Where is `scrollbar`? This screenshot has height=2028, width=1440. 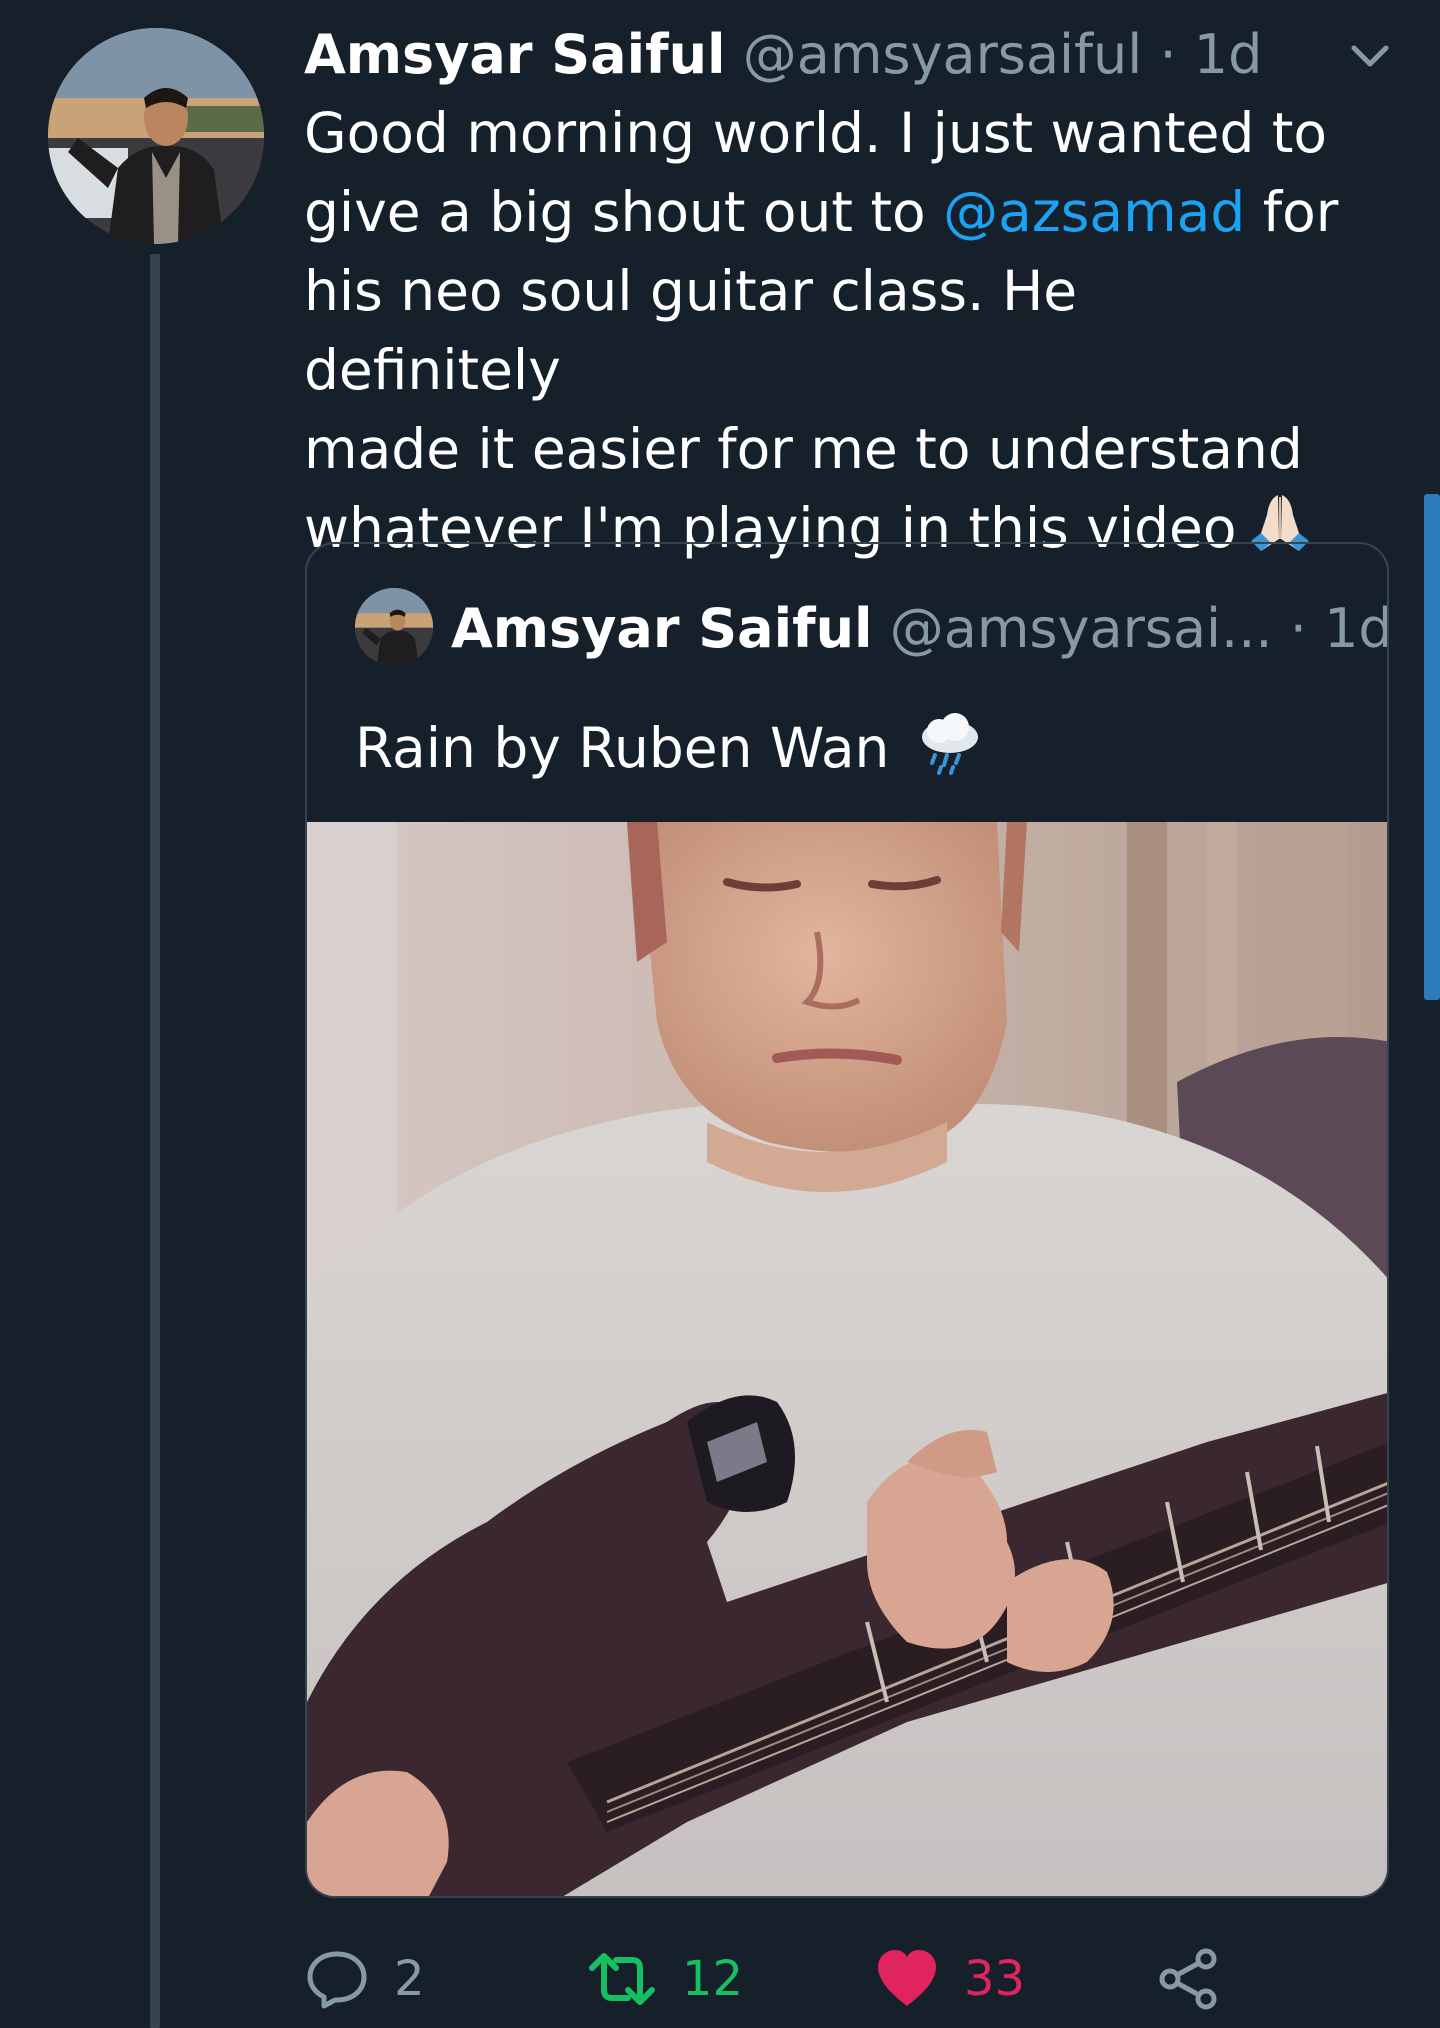
scrollbar is located at coordinates (1432, 747).